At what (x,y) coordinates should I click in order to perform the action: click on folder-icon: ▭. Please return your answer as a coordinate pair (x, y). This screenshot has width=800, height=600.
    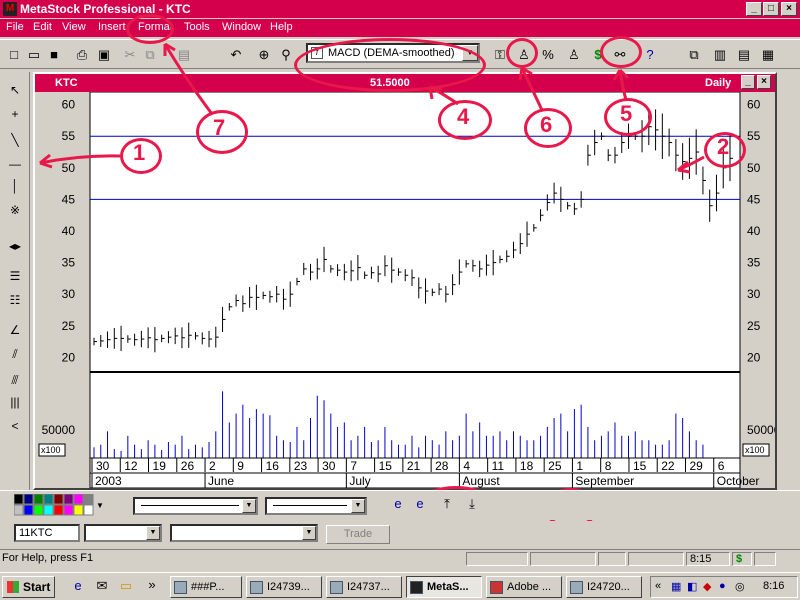
    Looking at the image, I should click on (126, 586).